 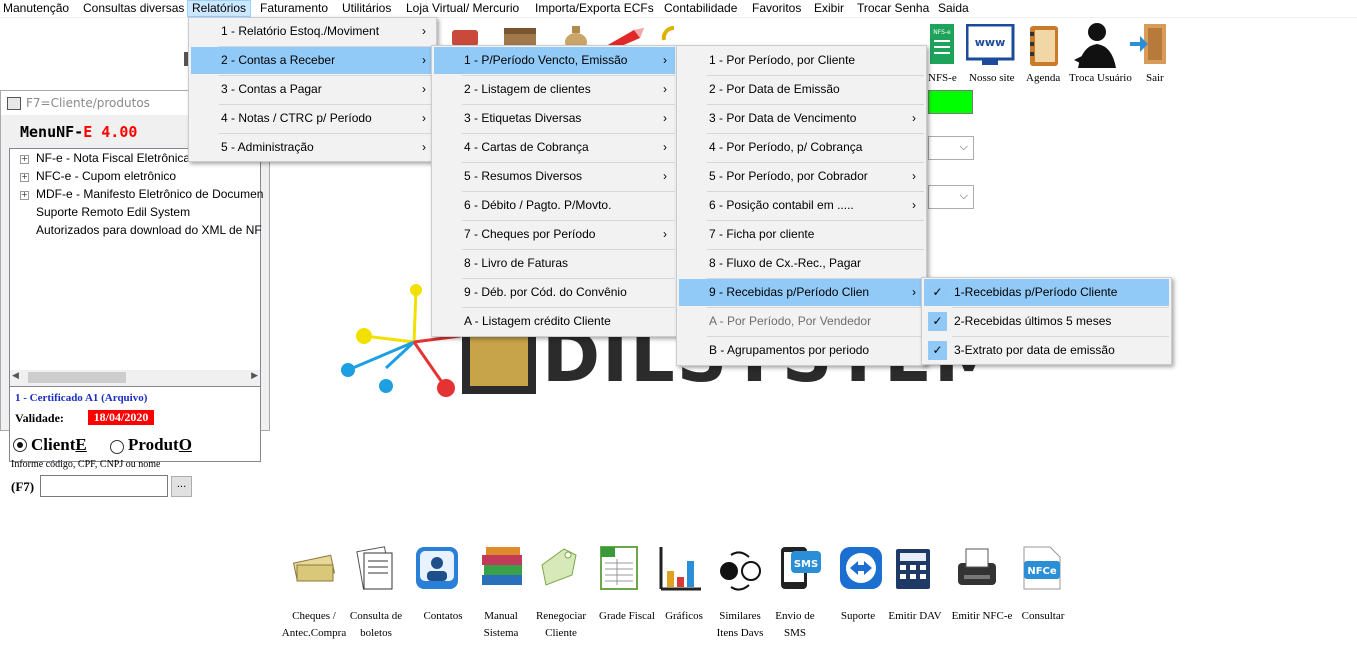 What do you see at coordinates (1046, 350) in the screenshot?
I see `menu-item-extrato-emissao: ✓ 3-Extrato por data de emissão` at bounding box center [1046, 350].